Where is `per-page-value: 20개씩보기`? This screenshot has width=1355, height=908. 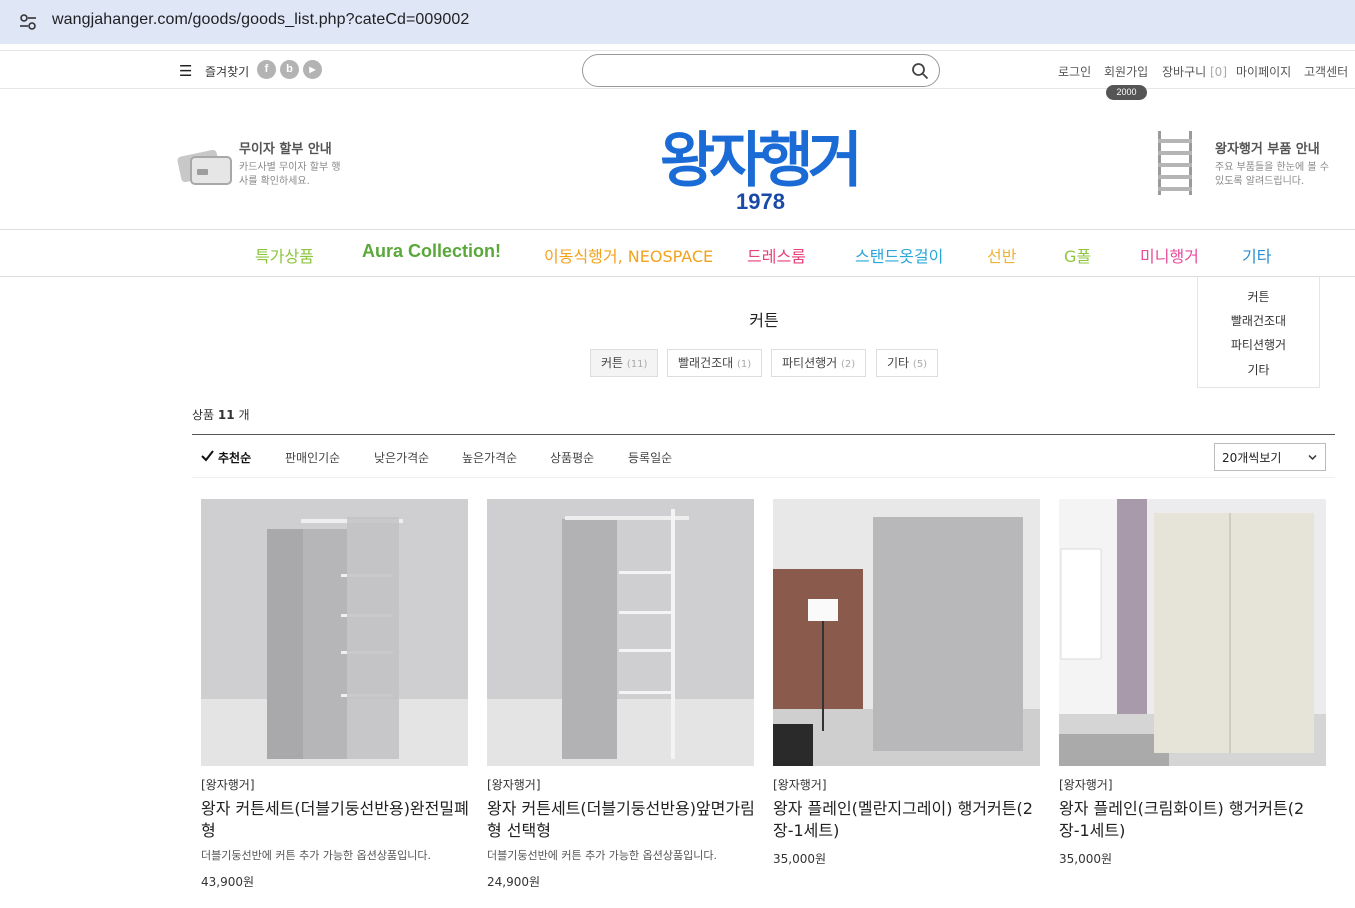 per-page-value: 20개씩보기 is located at coordinates (1252, 458).